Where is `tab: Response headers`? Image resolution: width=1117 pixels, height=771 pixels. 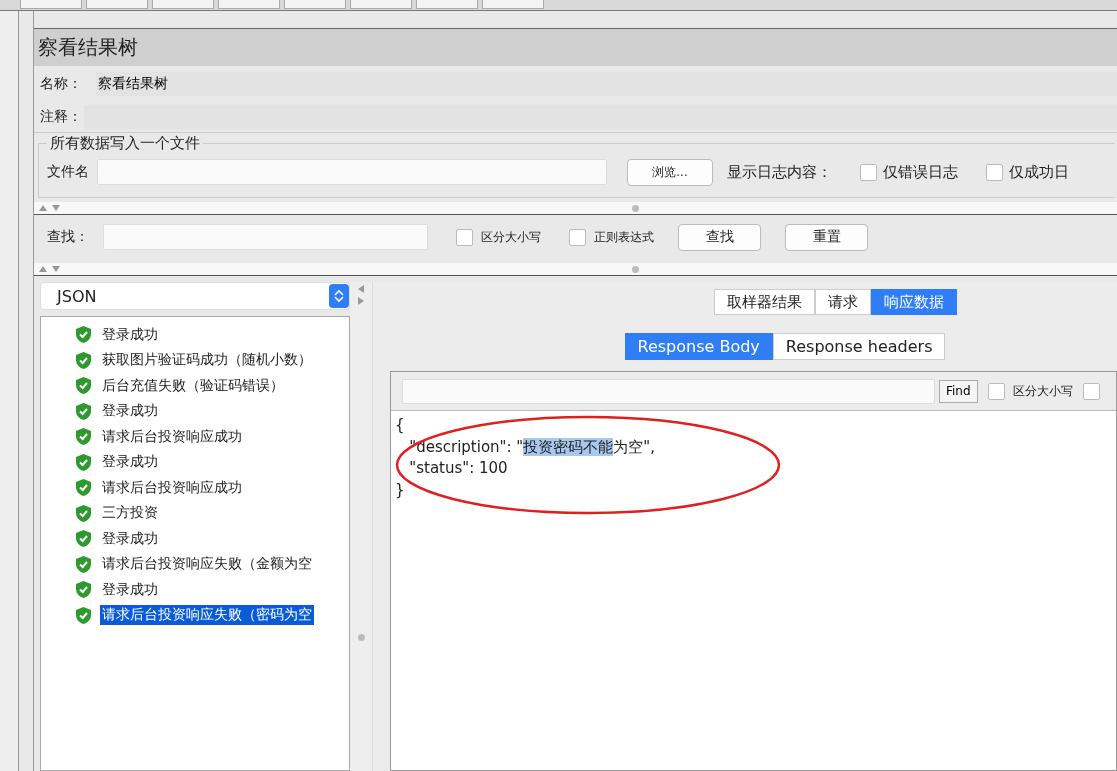
tab: Response headers is located at coordinates (859, 346).